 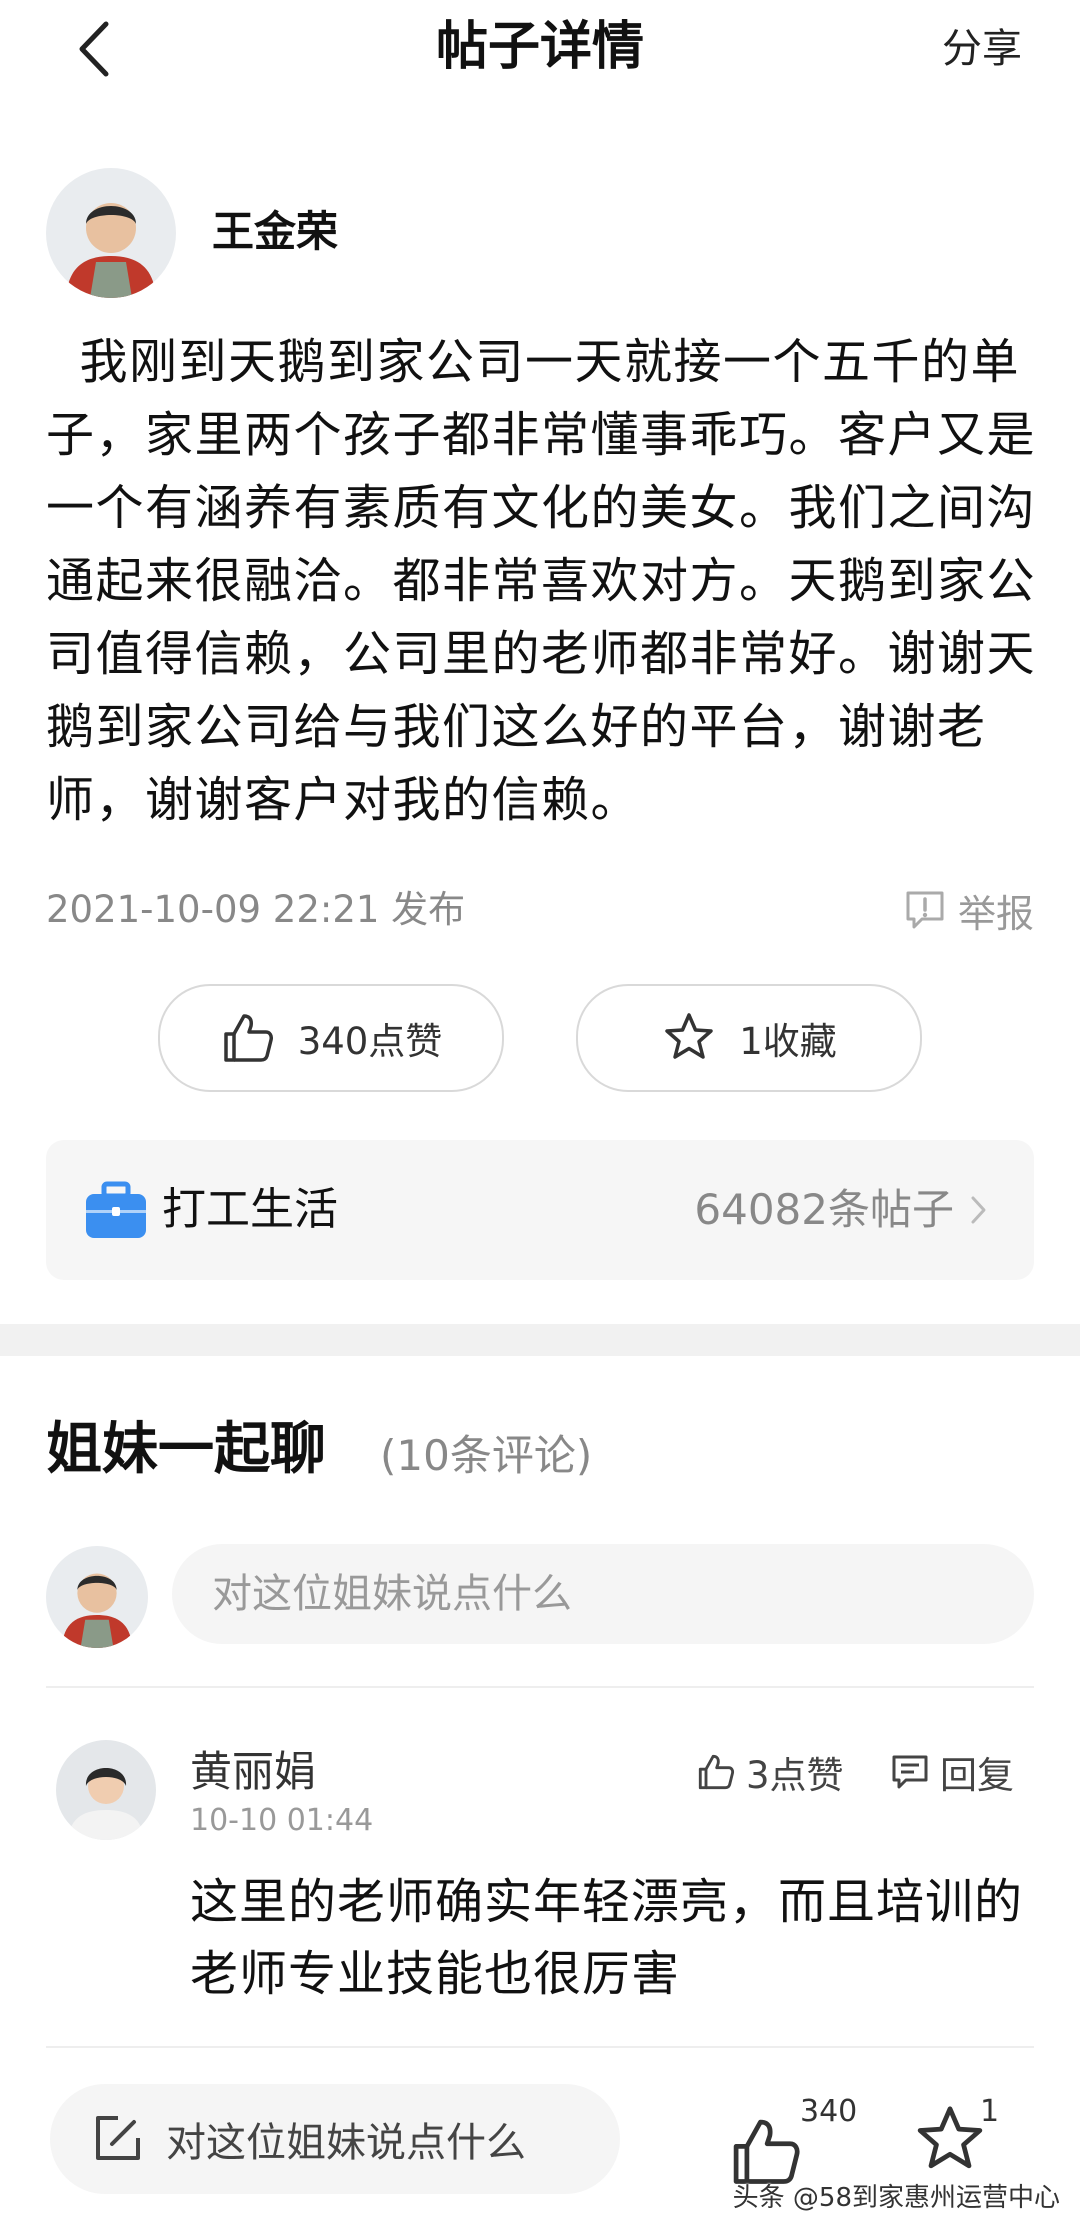 I want to click on report-button: 举报, so click(x=968, y=910).